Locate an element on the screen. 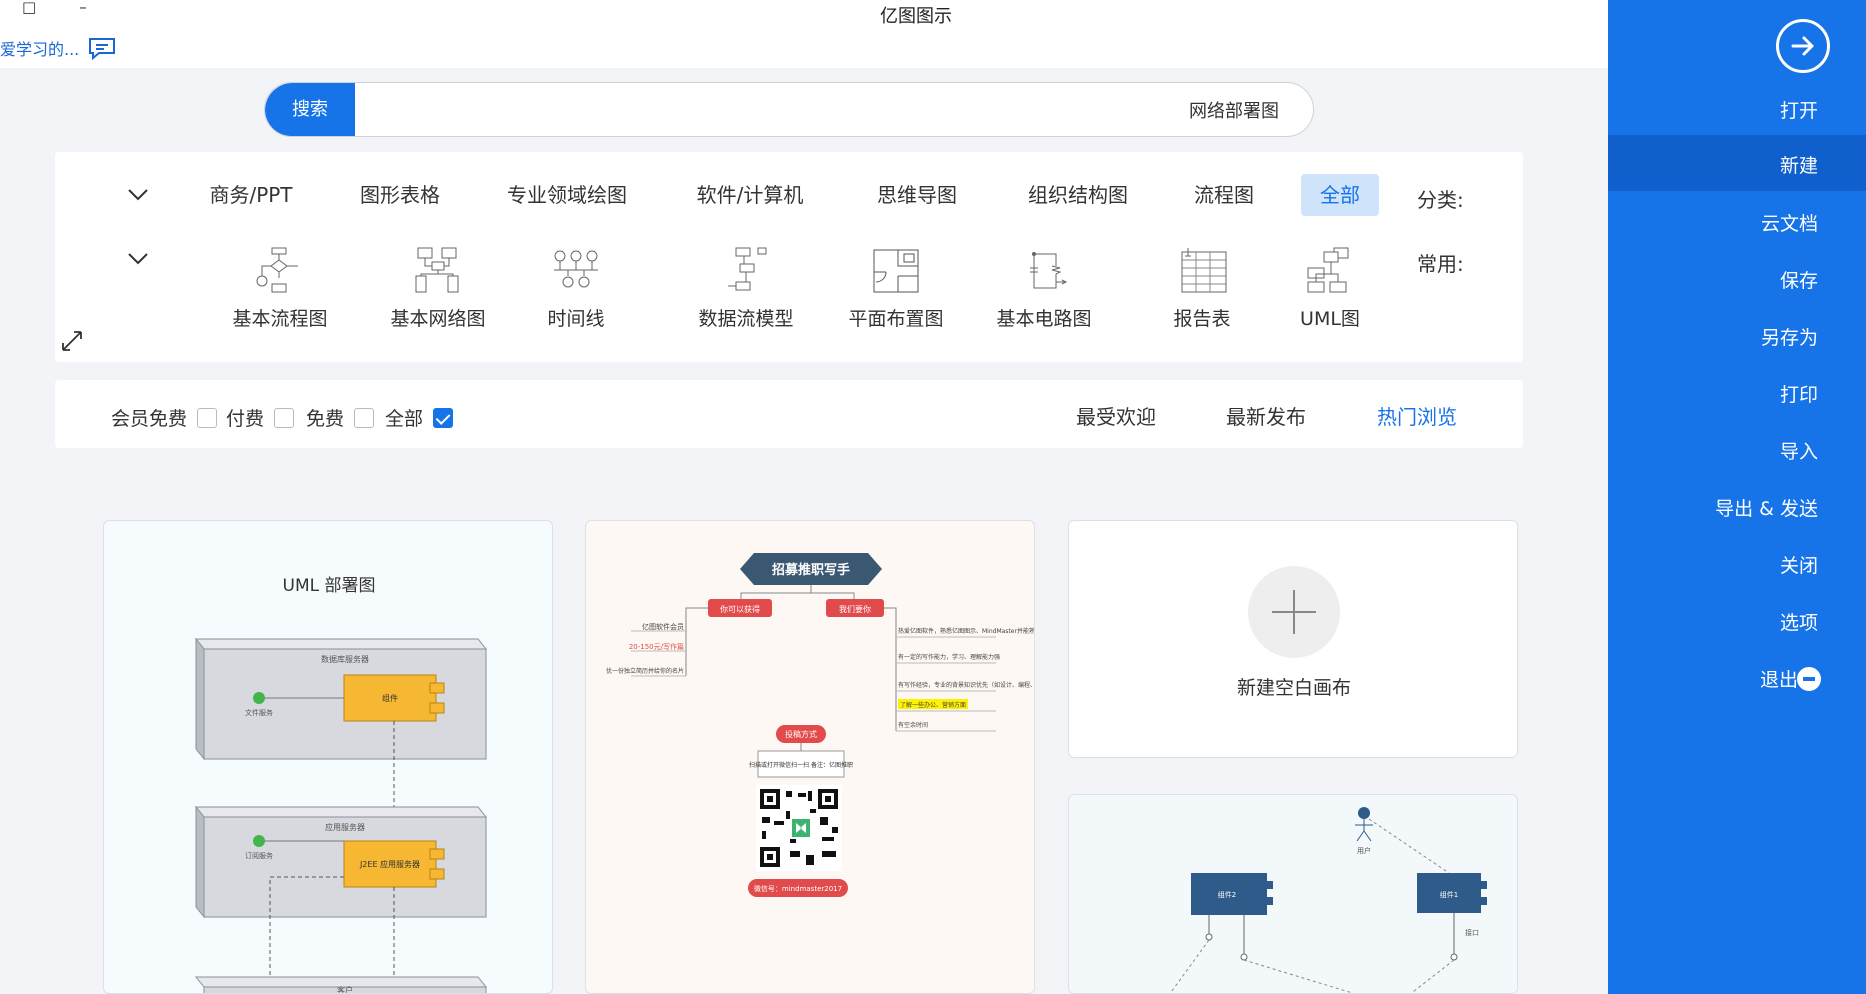  checkbox-free is located at coordinates (364, 417).